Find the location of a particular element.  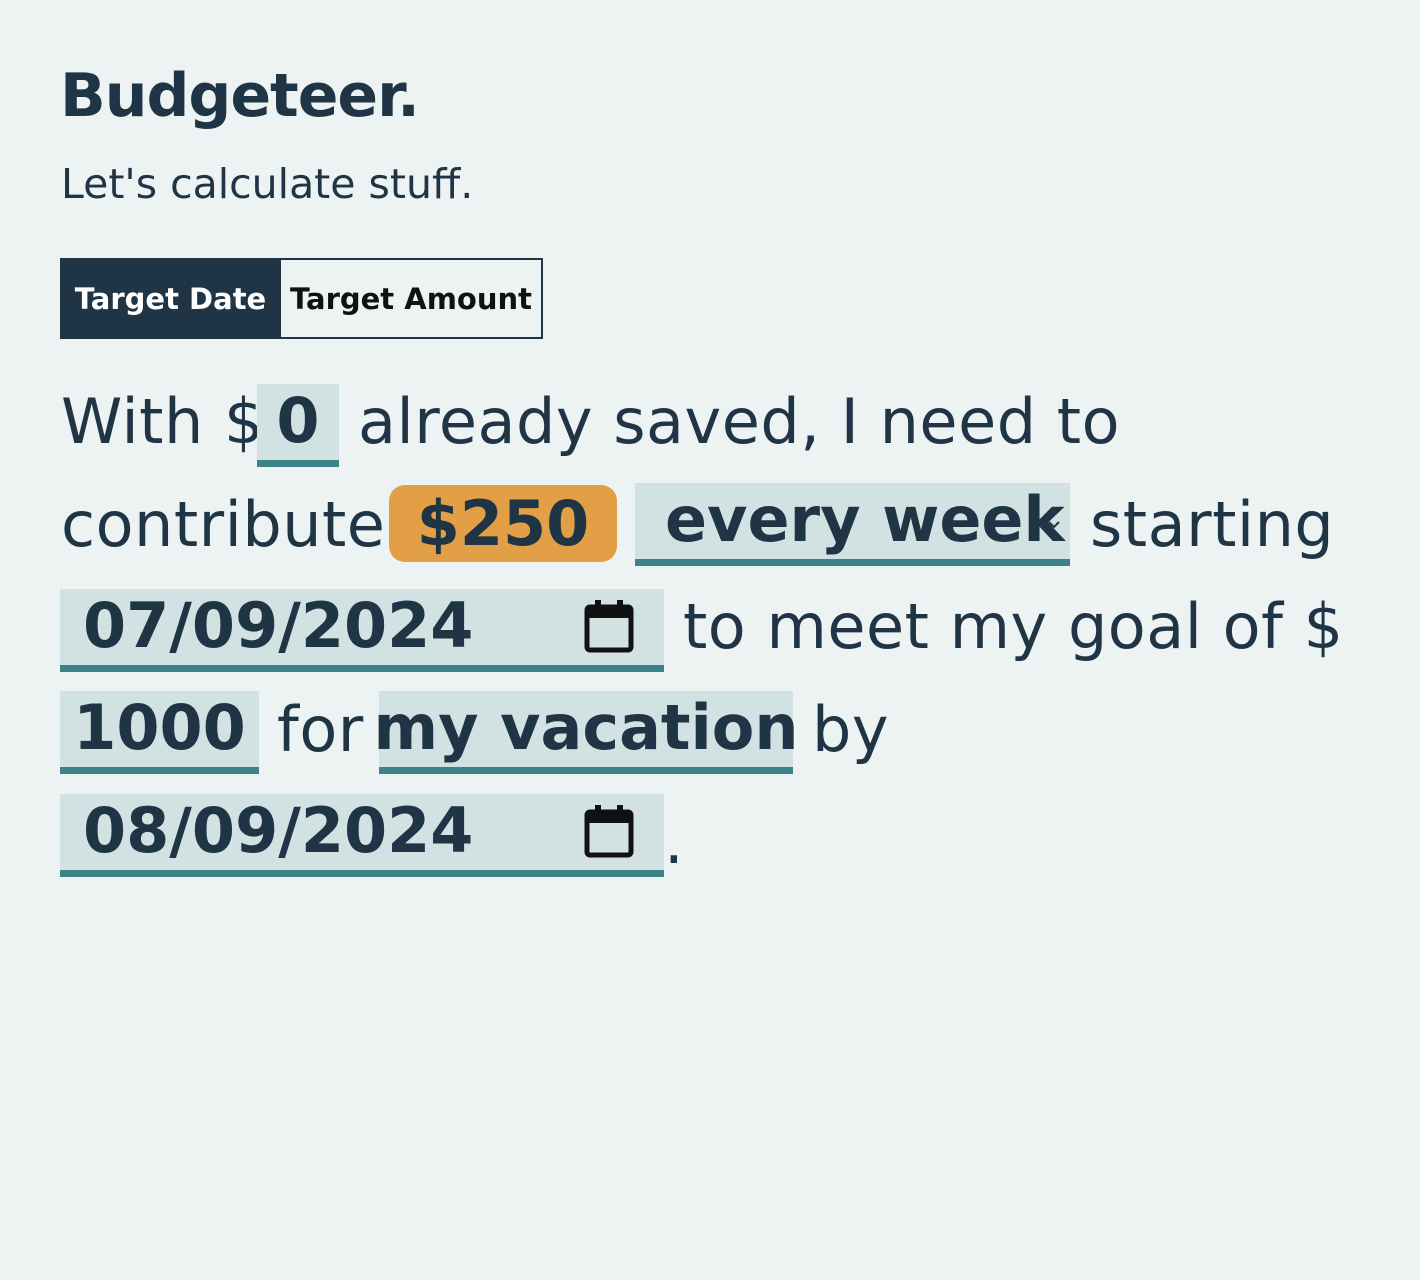

end-date-input: 08/09/2024 is located at coordinates (362, 835).